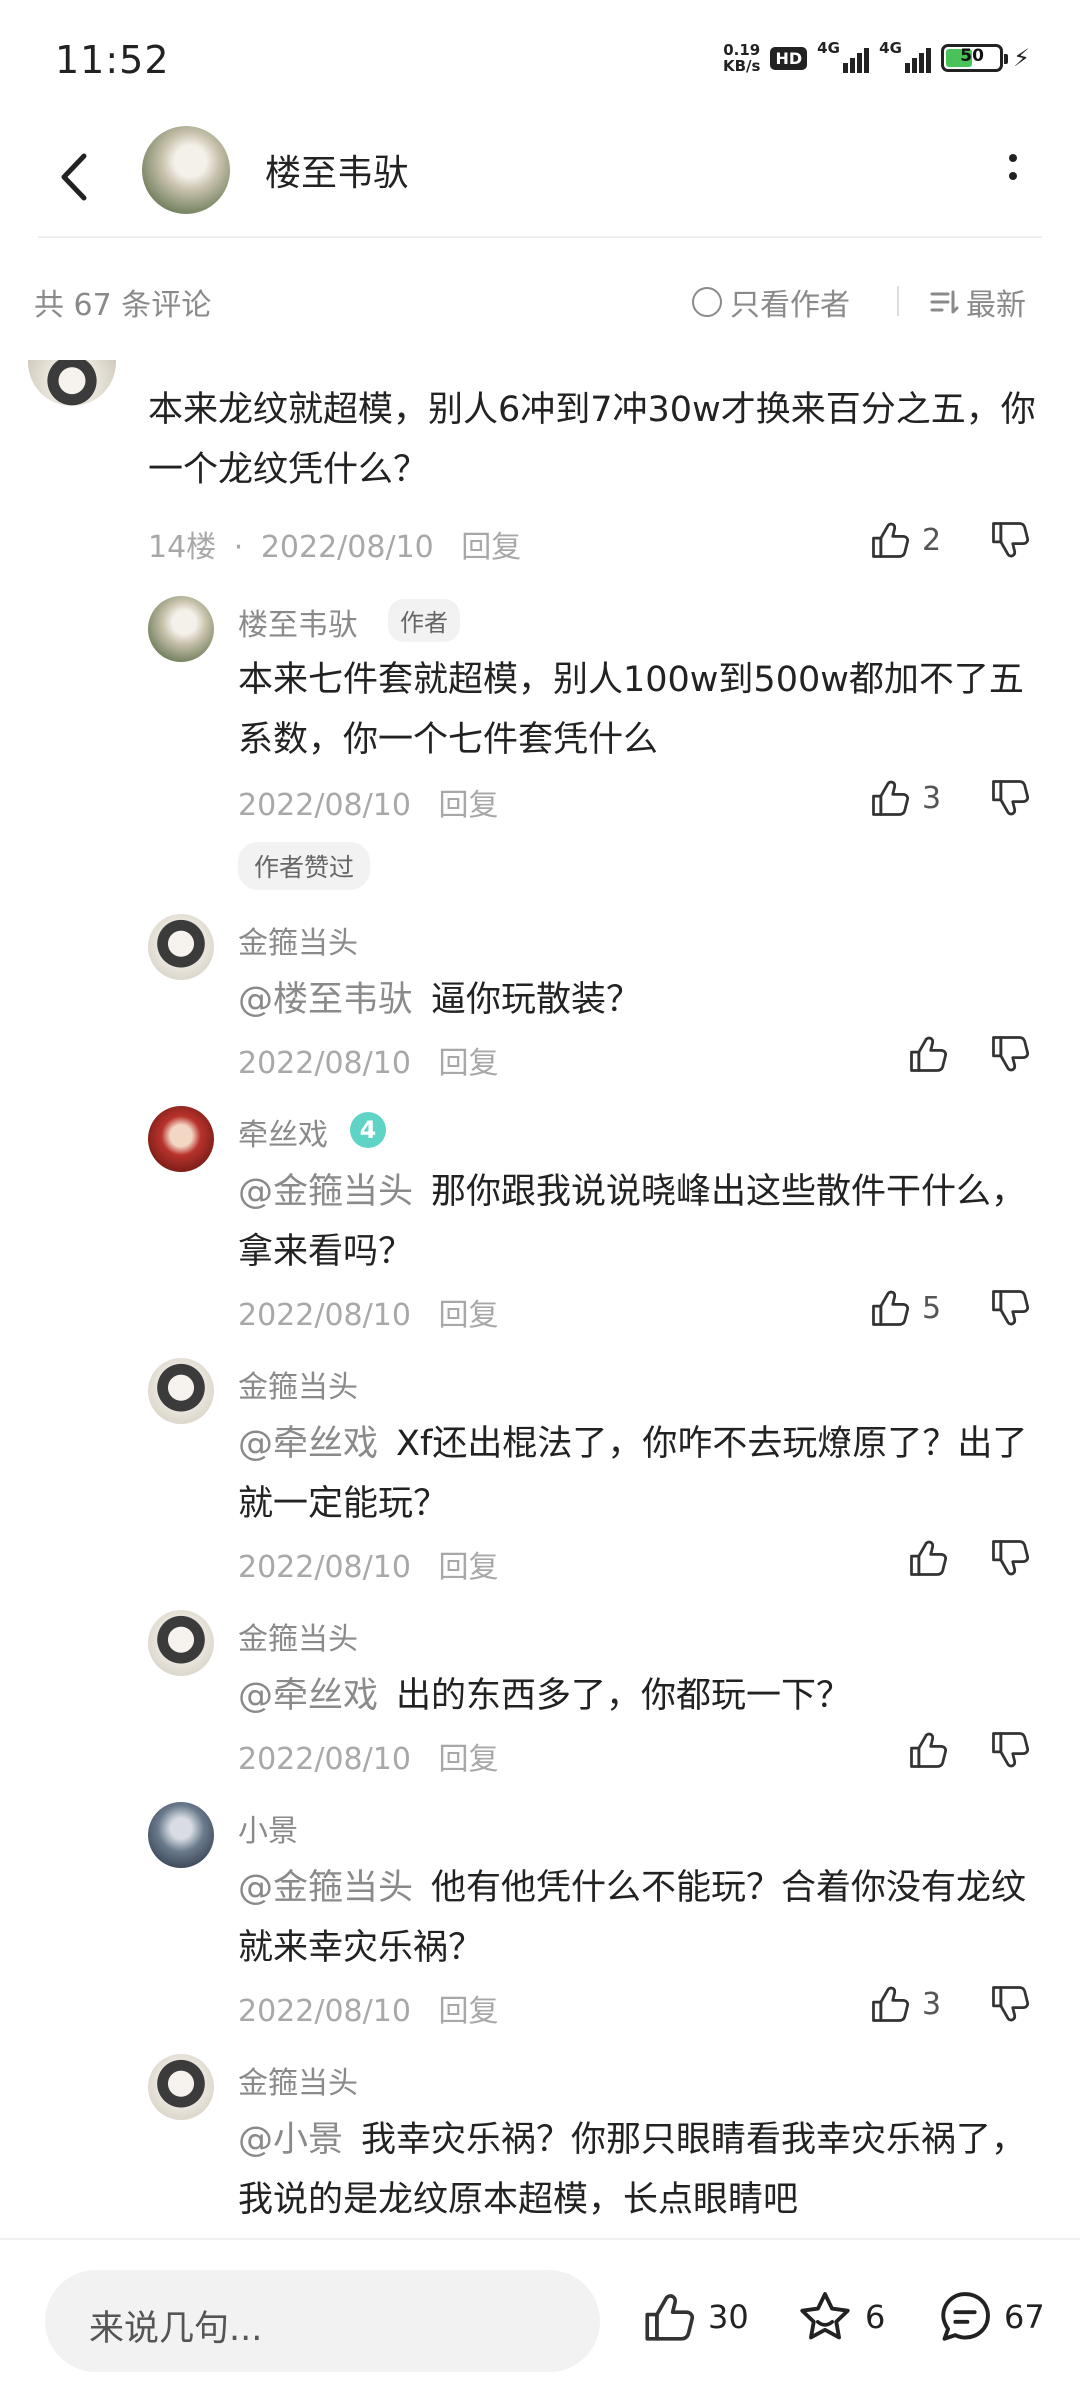 This screenshot has height=2400, width=1080. What do you see at coordinates (112, 60) in the screenshot?
I see `status-time: 11:52` at bounding box center [112, 60].